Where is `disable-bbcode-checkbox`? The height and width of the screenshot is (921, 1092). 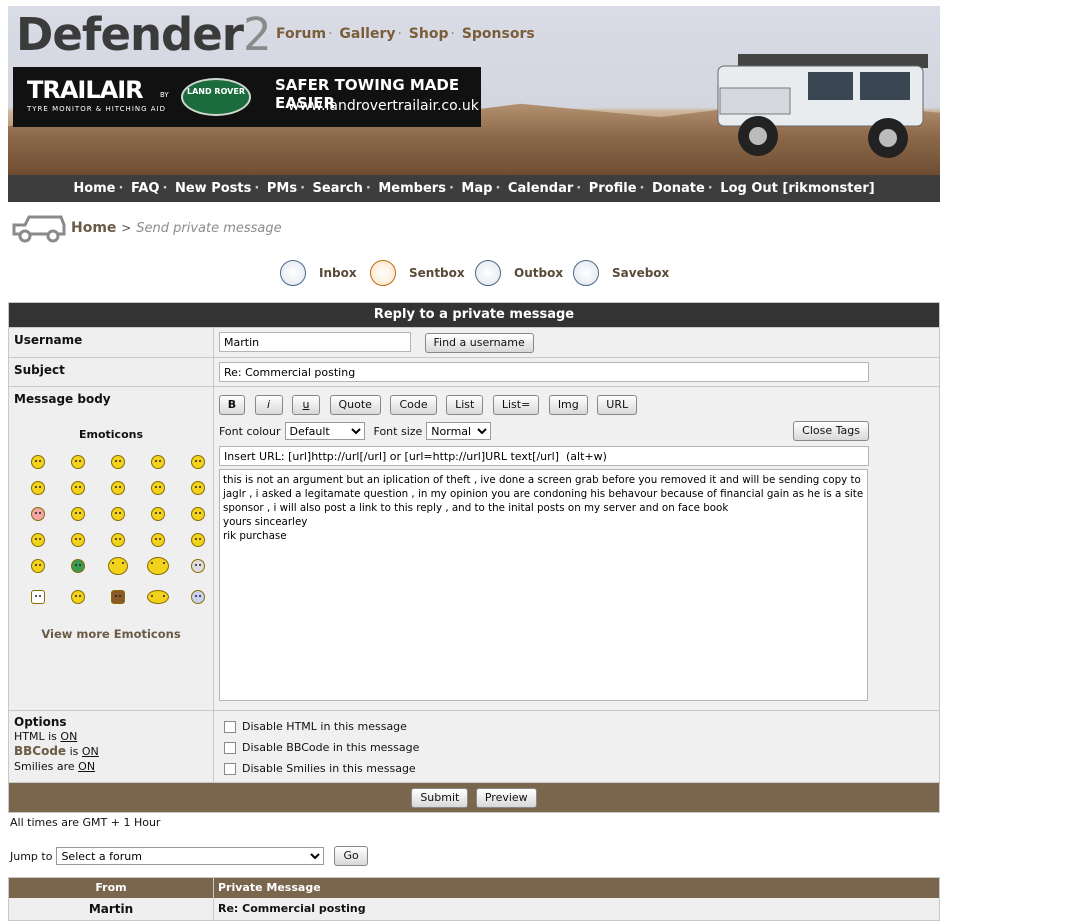
disable-bbcode-checkbox is located at coordinates (230, 747).